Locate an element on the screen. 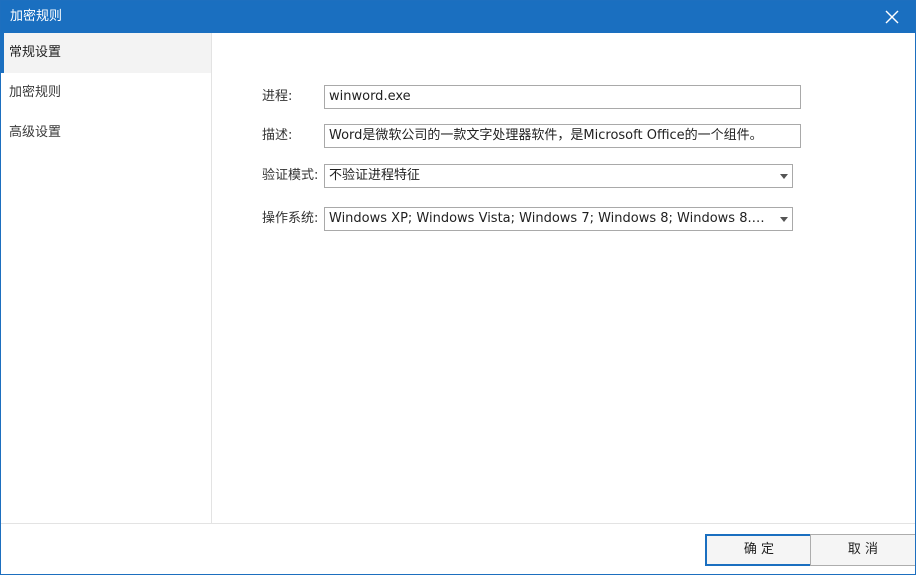 The width and height of the screenshot is (916, 575). close-icon is located at coordinates (892, 17).